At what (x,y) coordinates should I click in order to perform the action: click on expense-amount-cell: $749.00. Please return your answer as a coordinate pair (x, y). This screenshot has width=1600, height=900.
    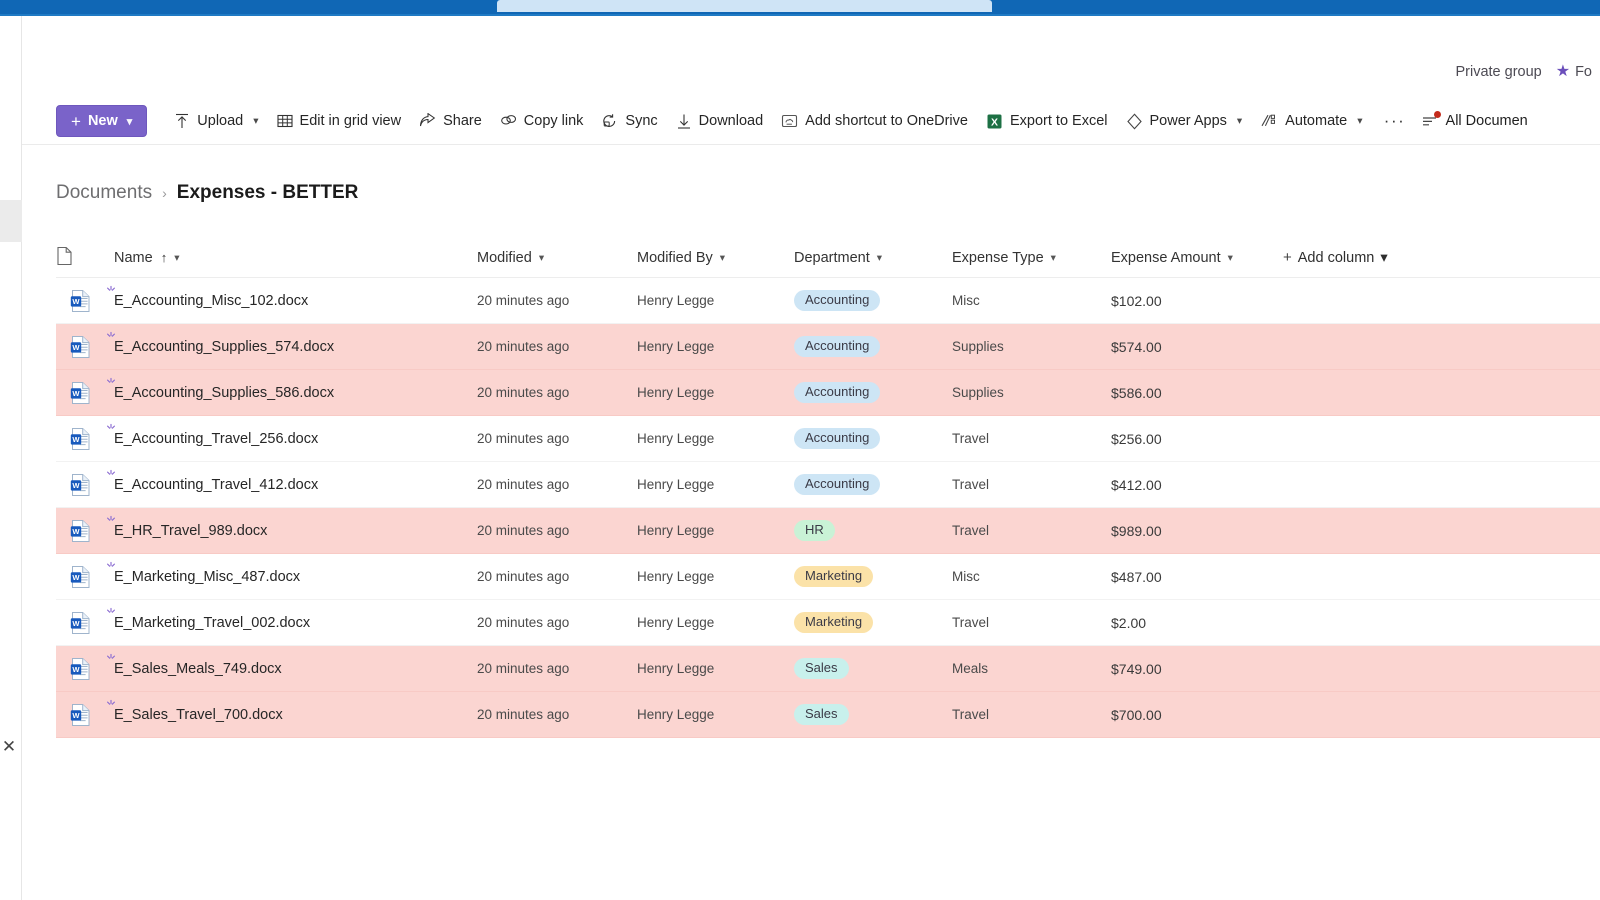
    Looking at the image, I should click on (1136, 668).